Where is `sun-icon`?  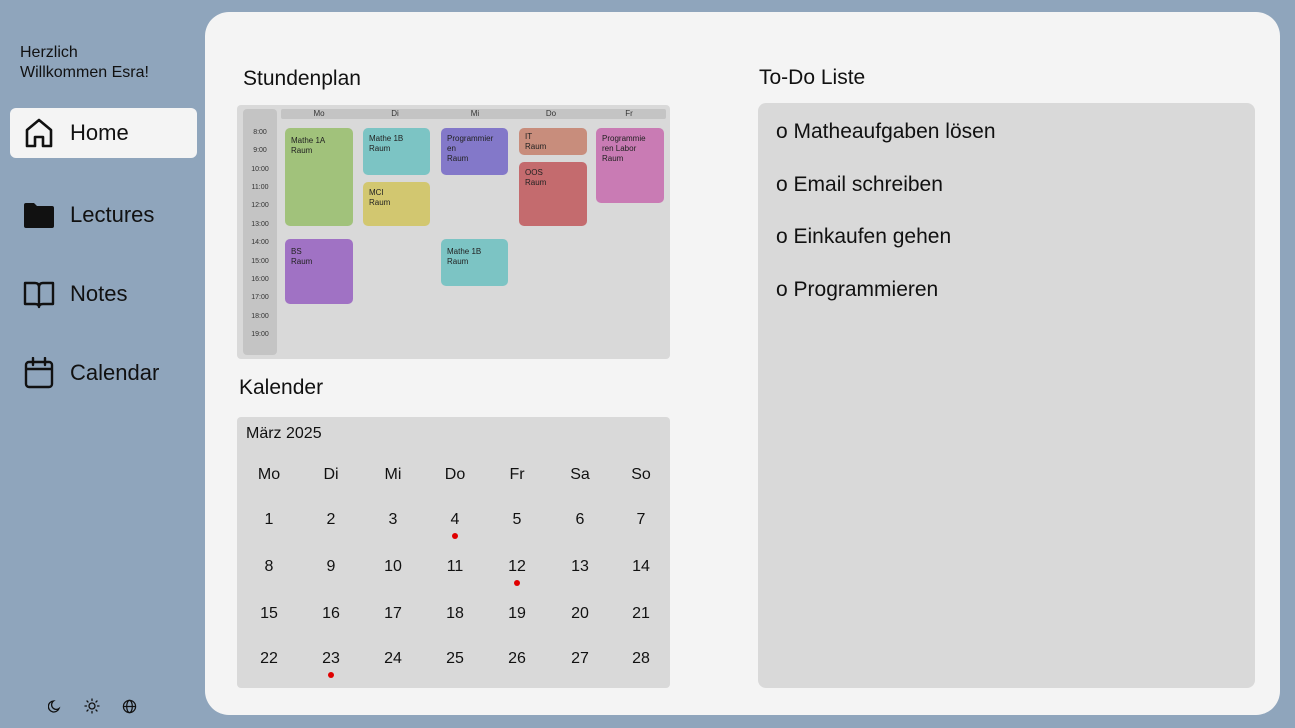
sun-icon is located at coordinates (92, 706).